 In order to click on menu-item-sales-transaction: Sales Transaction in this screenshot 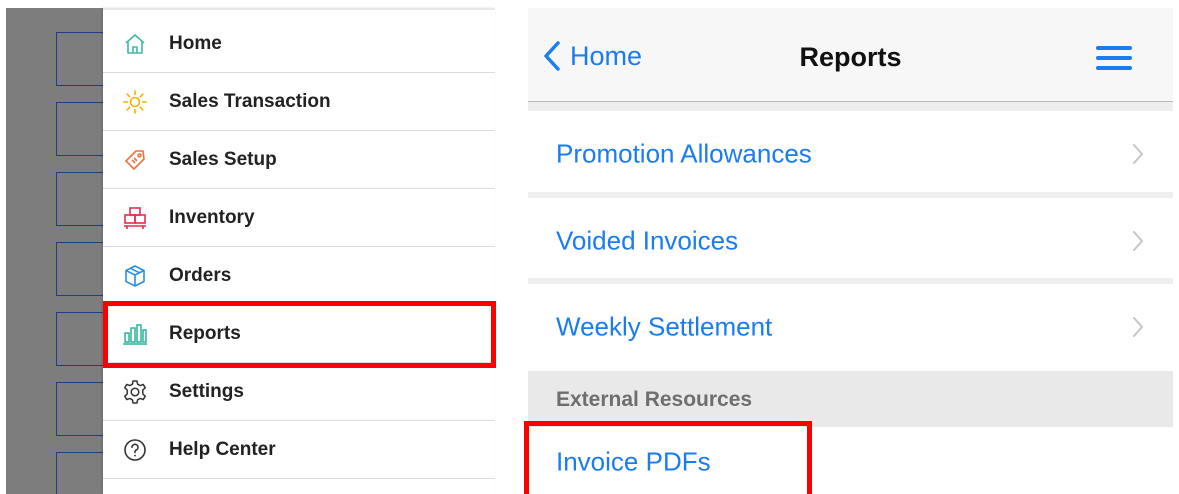, I will do `click(299, 102)`.